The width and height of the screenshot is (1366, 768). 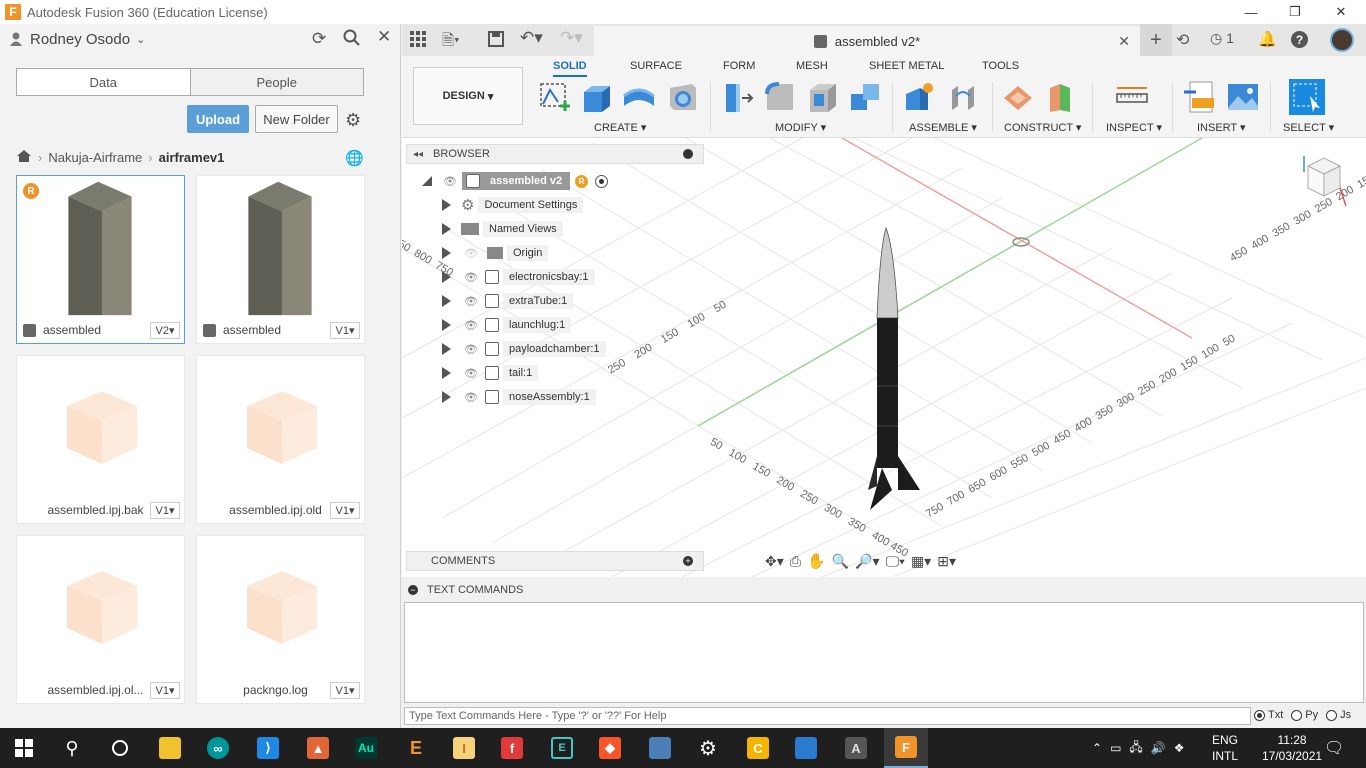 I want to click on construct-menu: CONSTRUCT ▾, so click(x=1042, y=127).